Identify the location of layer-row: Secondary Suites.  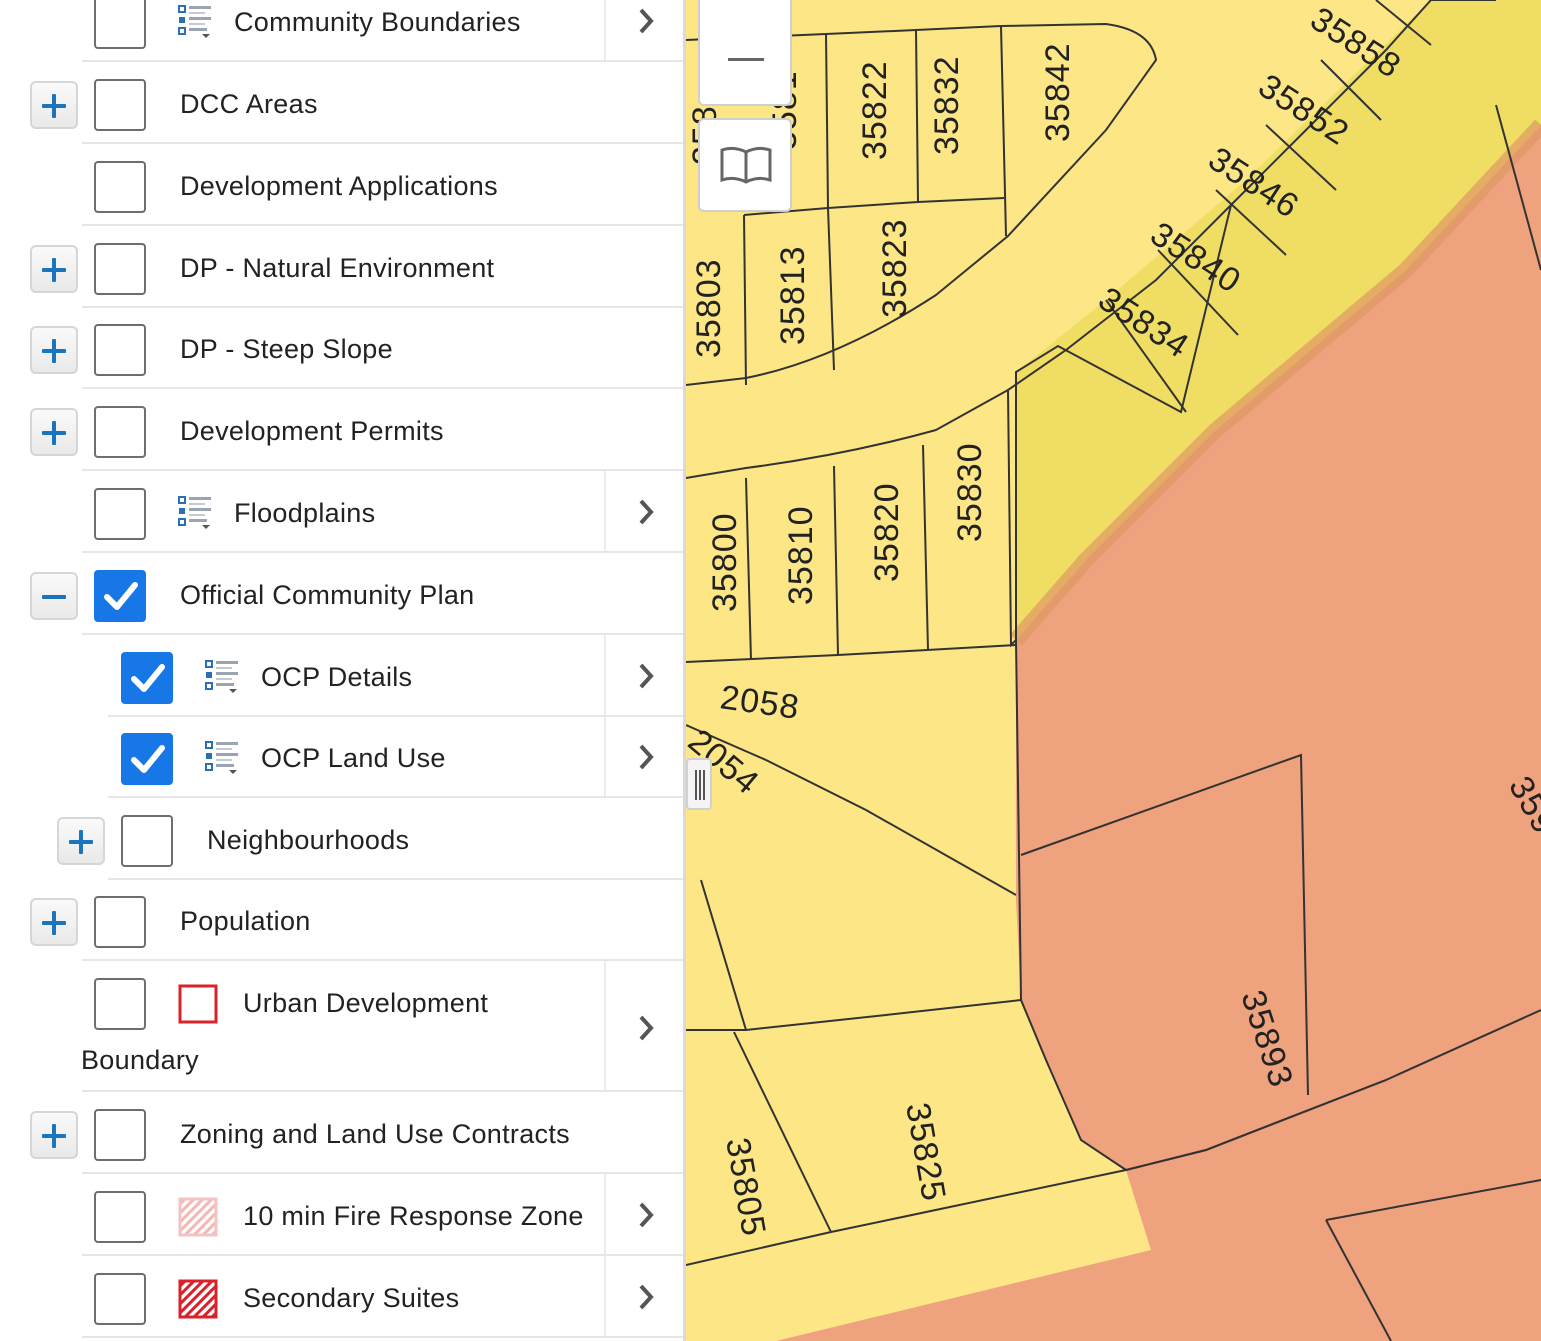
(343, 1297).